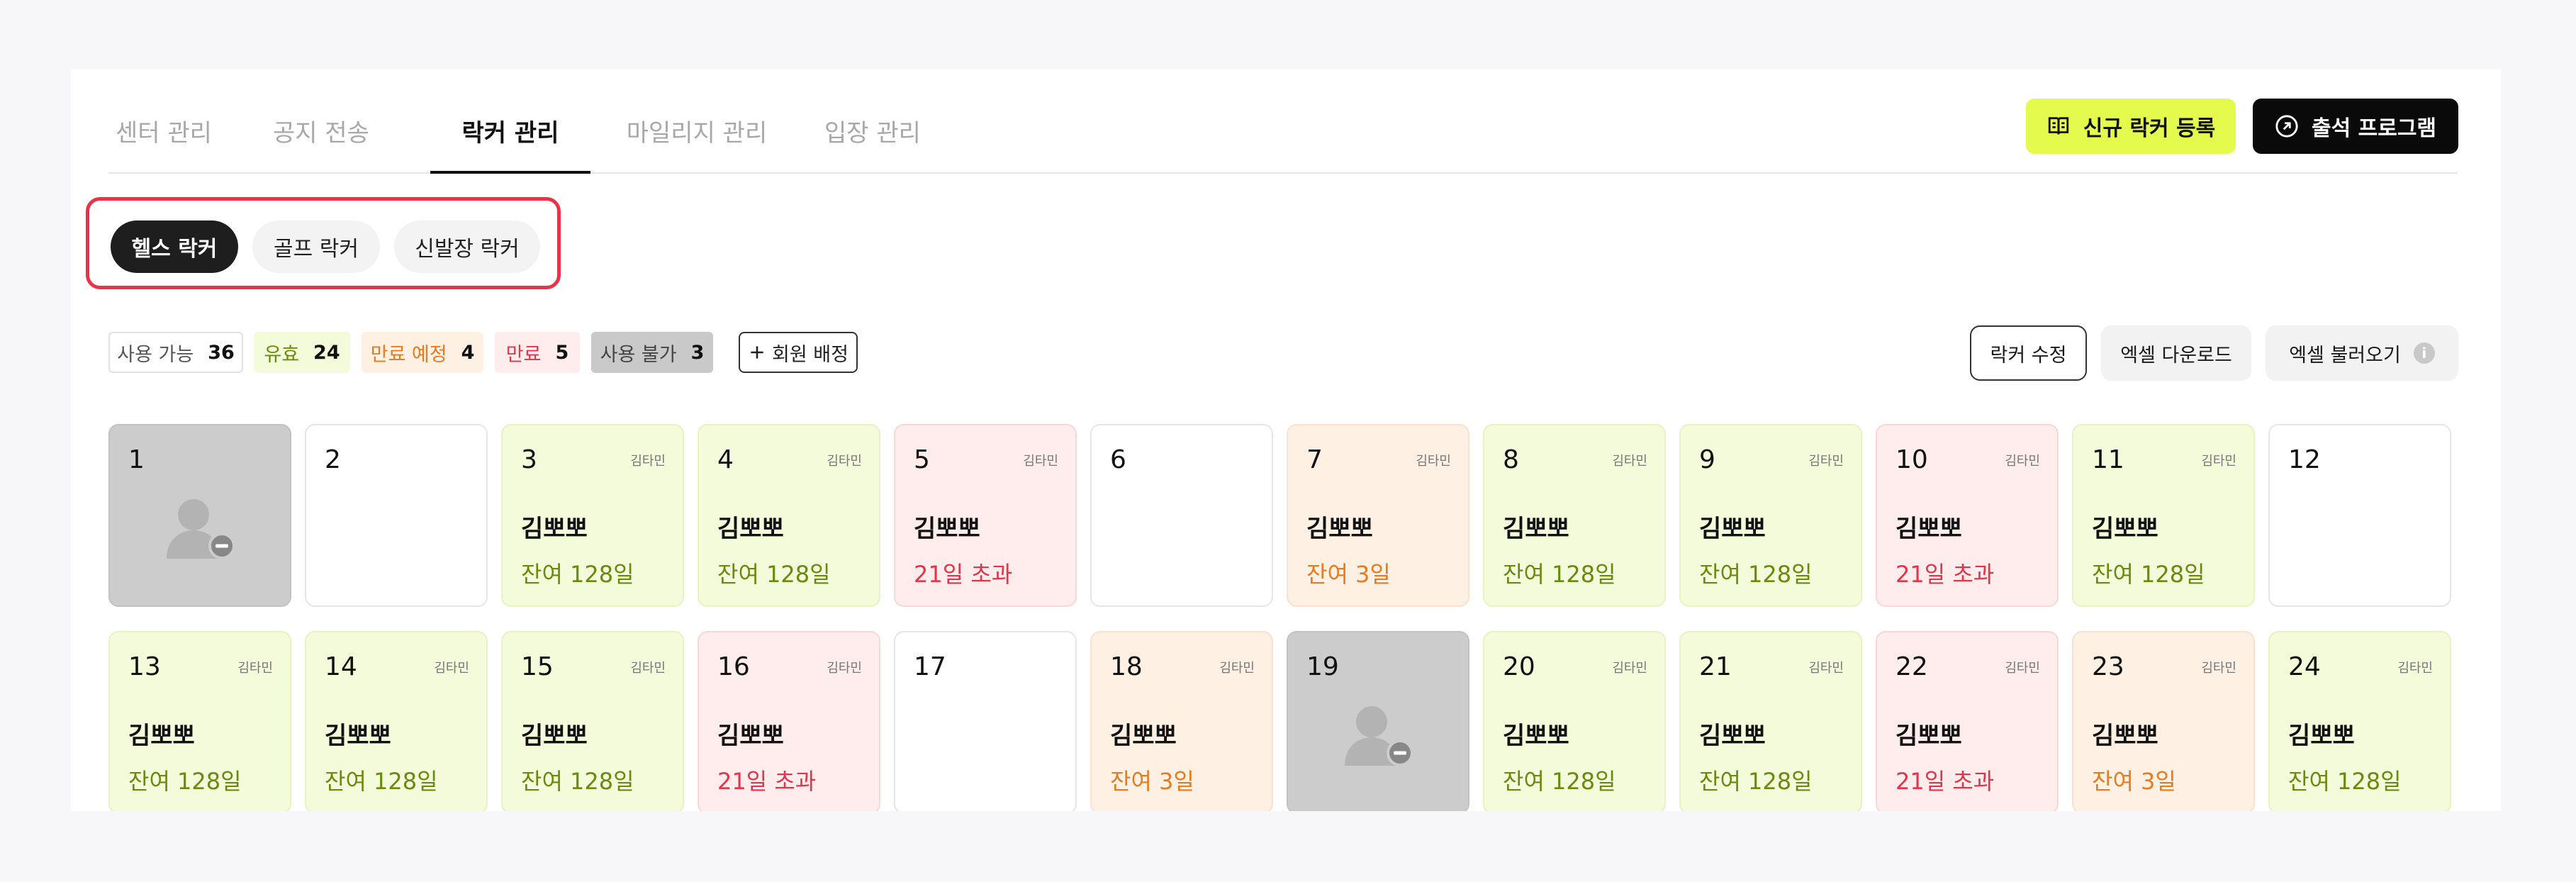 The image size is (2576, 882). Describe the element at coordinates (767, 781) in the screenshot. I see `locker-remaining: 21일 초과` at that location.